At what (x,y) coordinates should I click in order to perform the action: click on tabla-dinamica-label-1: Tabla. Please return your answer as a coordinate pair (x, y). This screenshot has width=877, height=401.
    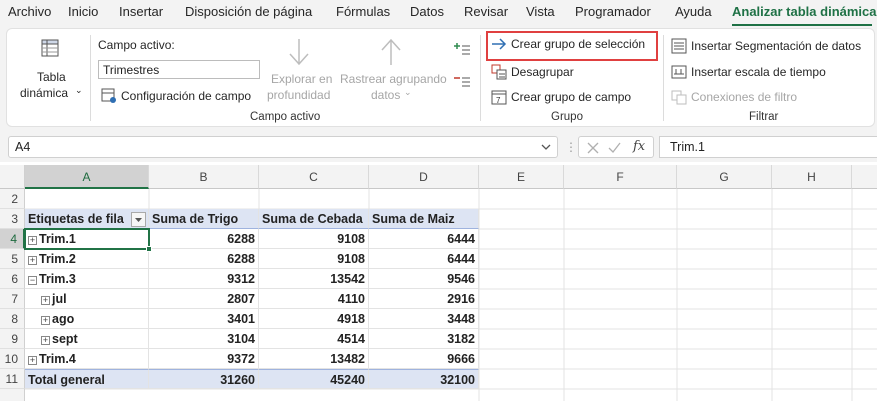
    Looking at the image, I should click on (51, 77).